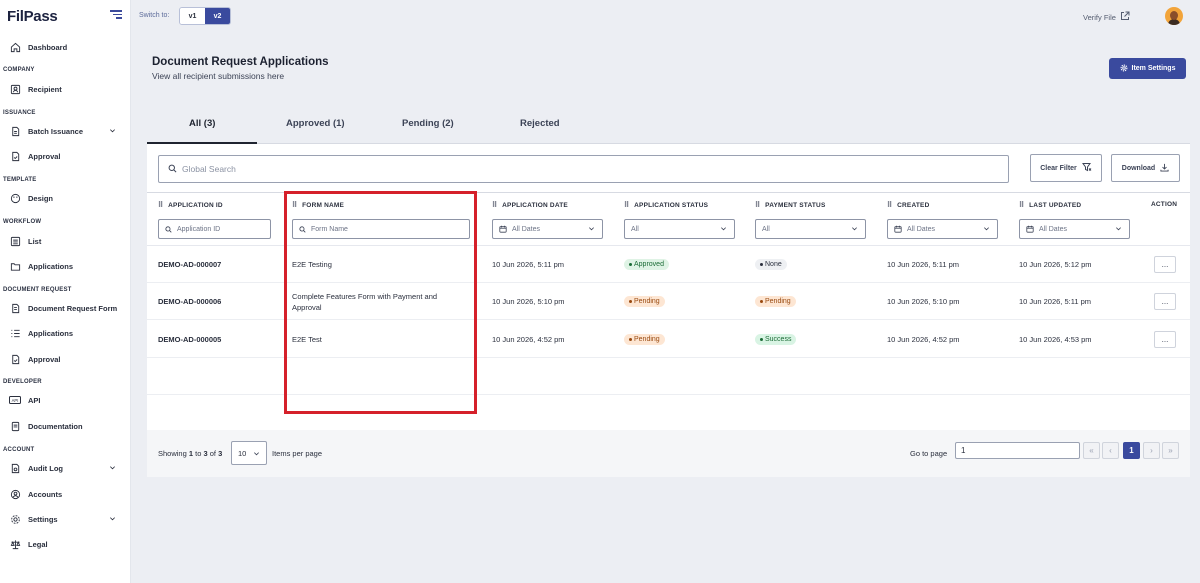  I want to click on sidebar-item-settings: Settings, so click(66, 519).